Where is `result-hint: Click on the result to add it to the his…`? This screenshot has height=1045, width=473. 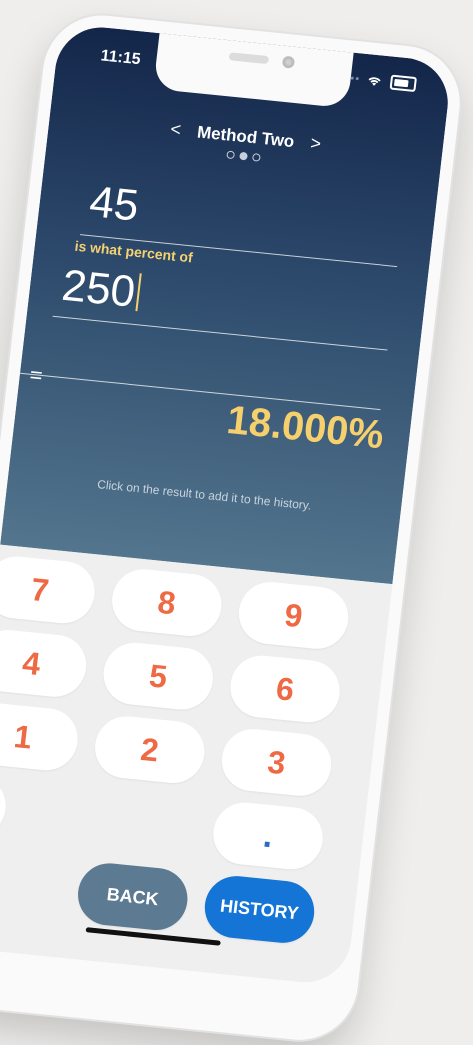 result-hint: Click on the result to add it to the his… is located at coordinates (204, 495).